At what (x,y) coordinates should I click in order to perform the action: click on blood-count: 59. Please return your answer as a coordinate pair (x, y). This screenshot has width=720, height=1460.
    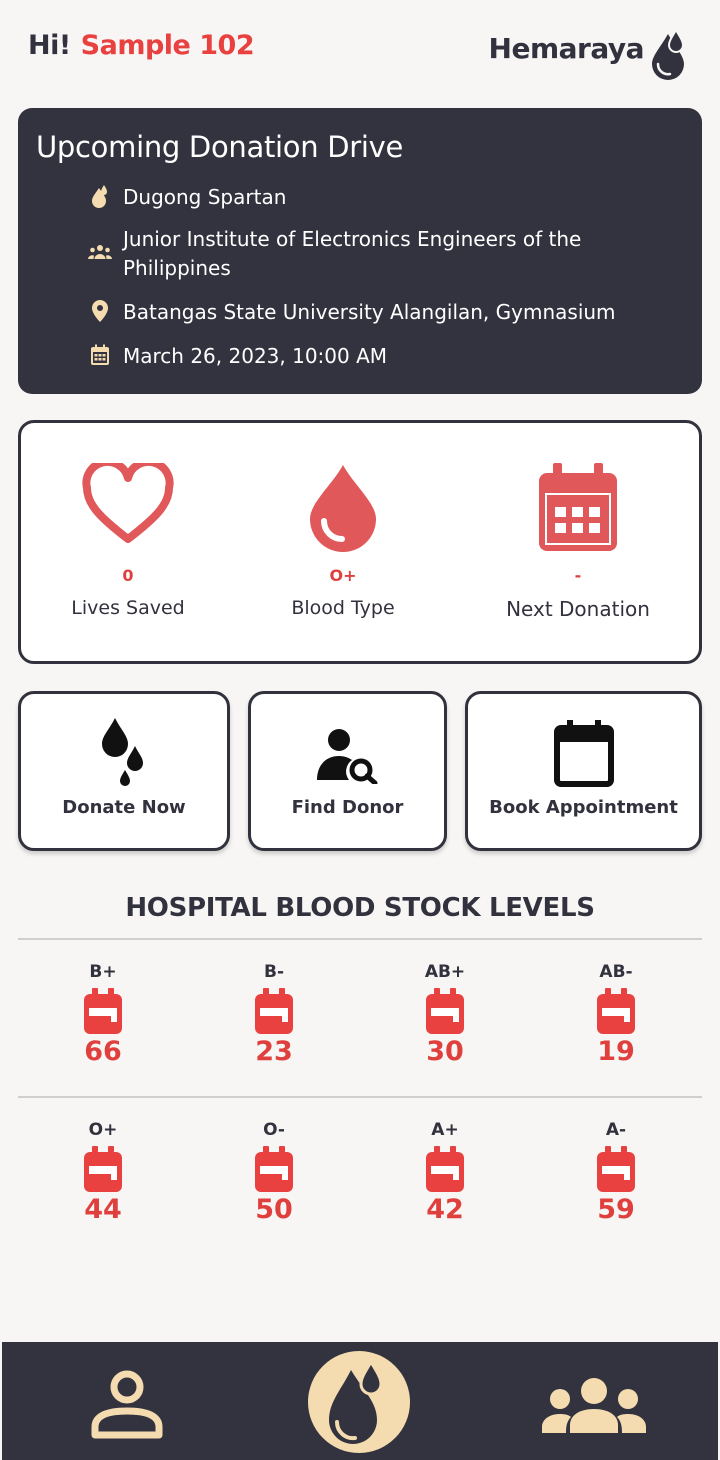
    Looking at the image, I should click on (616, 1209).